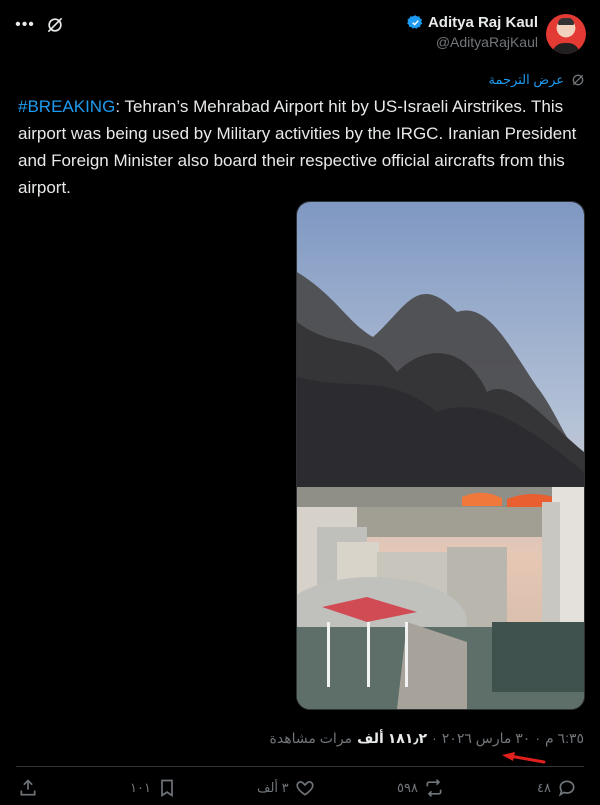  I want to click on tweet-actions: ١٠١ ٣ ألف ٥٩٨ ٤٨, so click(300, 789).